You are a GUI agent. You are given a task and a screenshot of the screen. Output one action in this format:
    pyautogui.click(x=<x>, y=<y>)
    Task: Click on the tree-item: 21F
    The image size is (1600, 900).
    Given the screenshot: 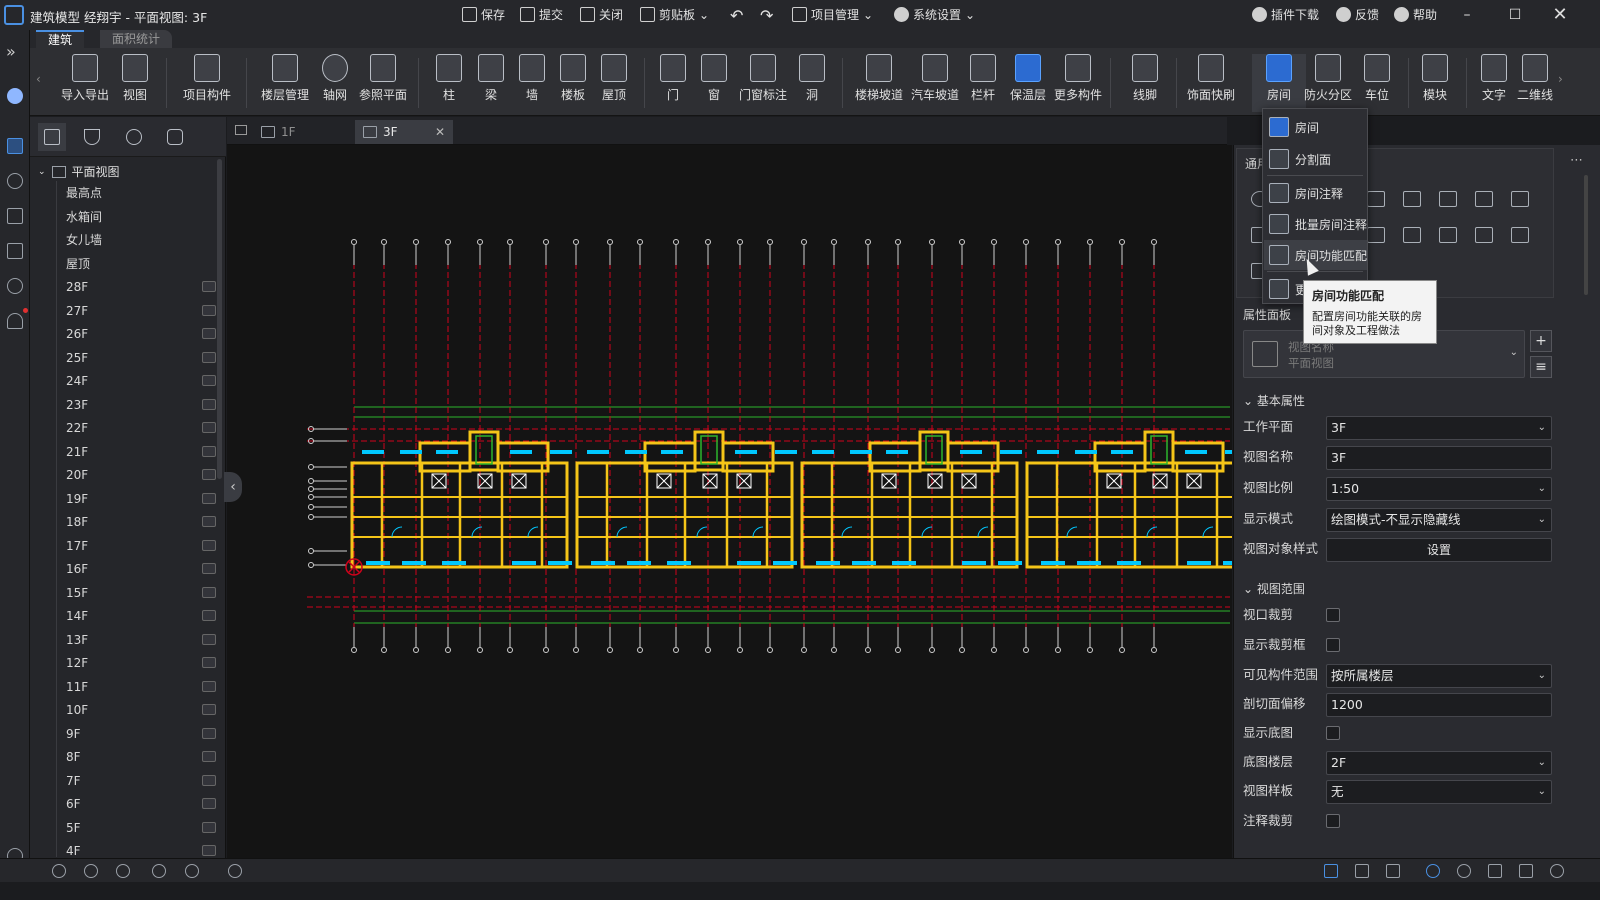 What is the action you would take?
    pyautogui.click(x=141, y=452)
    